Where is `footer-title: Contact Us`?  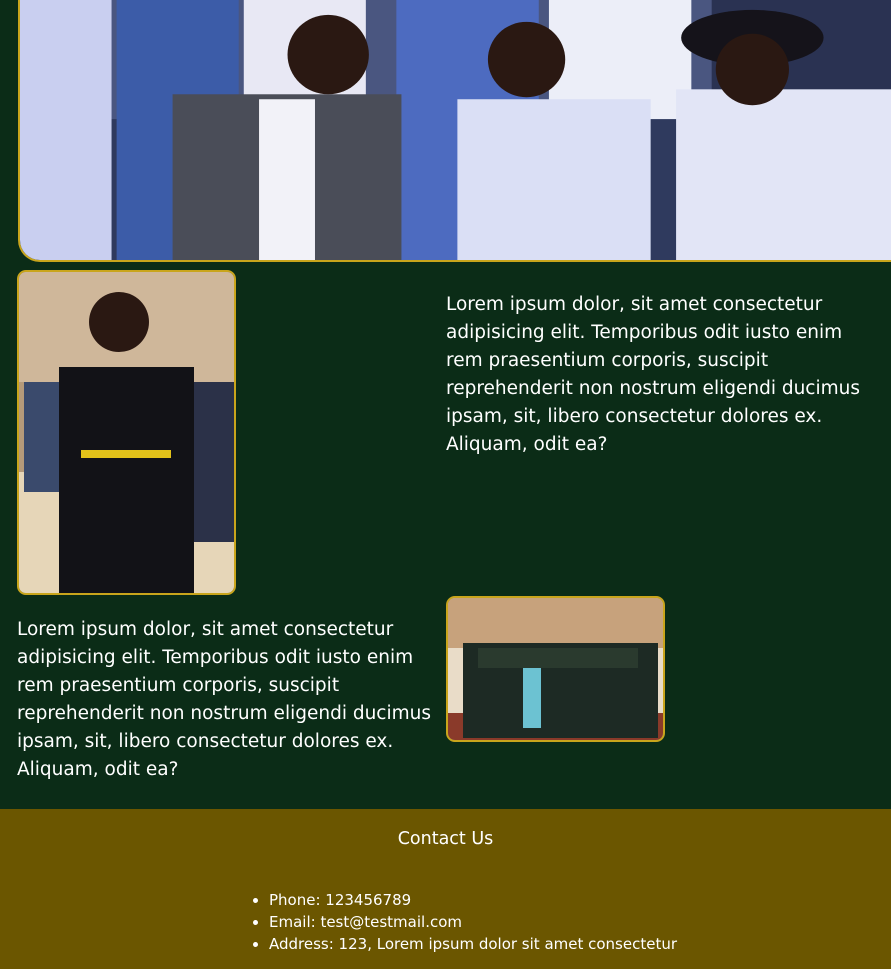
footer-title: Contact Us is located at coordinates (445, 839).